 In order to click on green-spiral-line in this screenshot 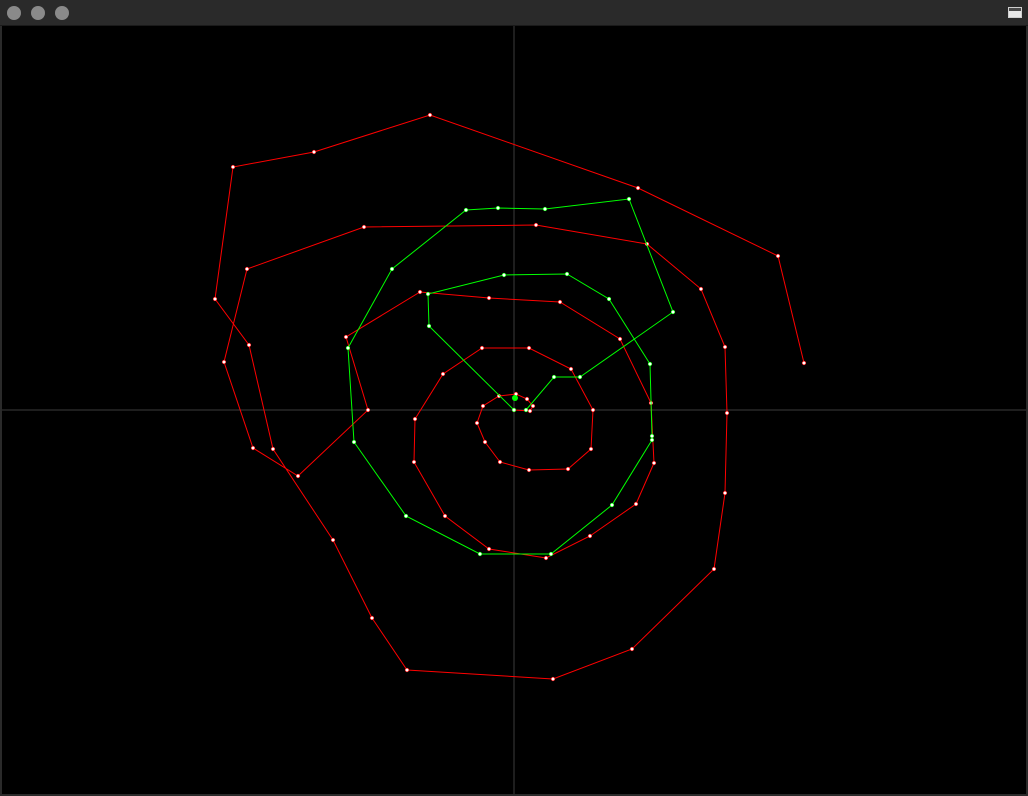, I will do `click(510, 376)`.